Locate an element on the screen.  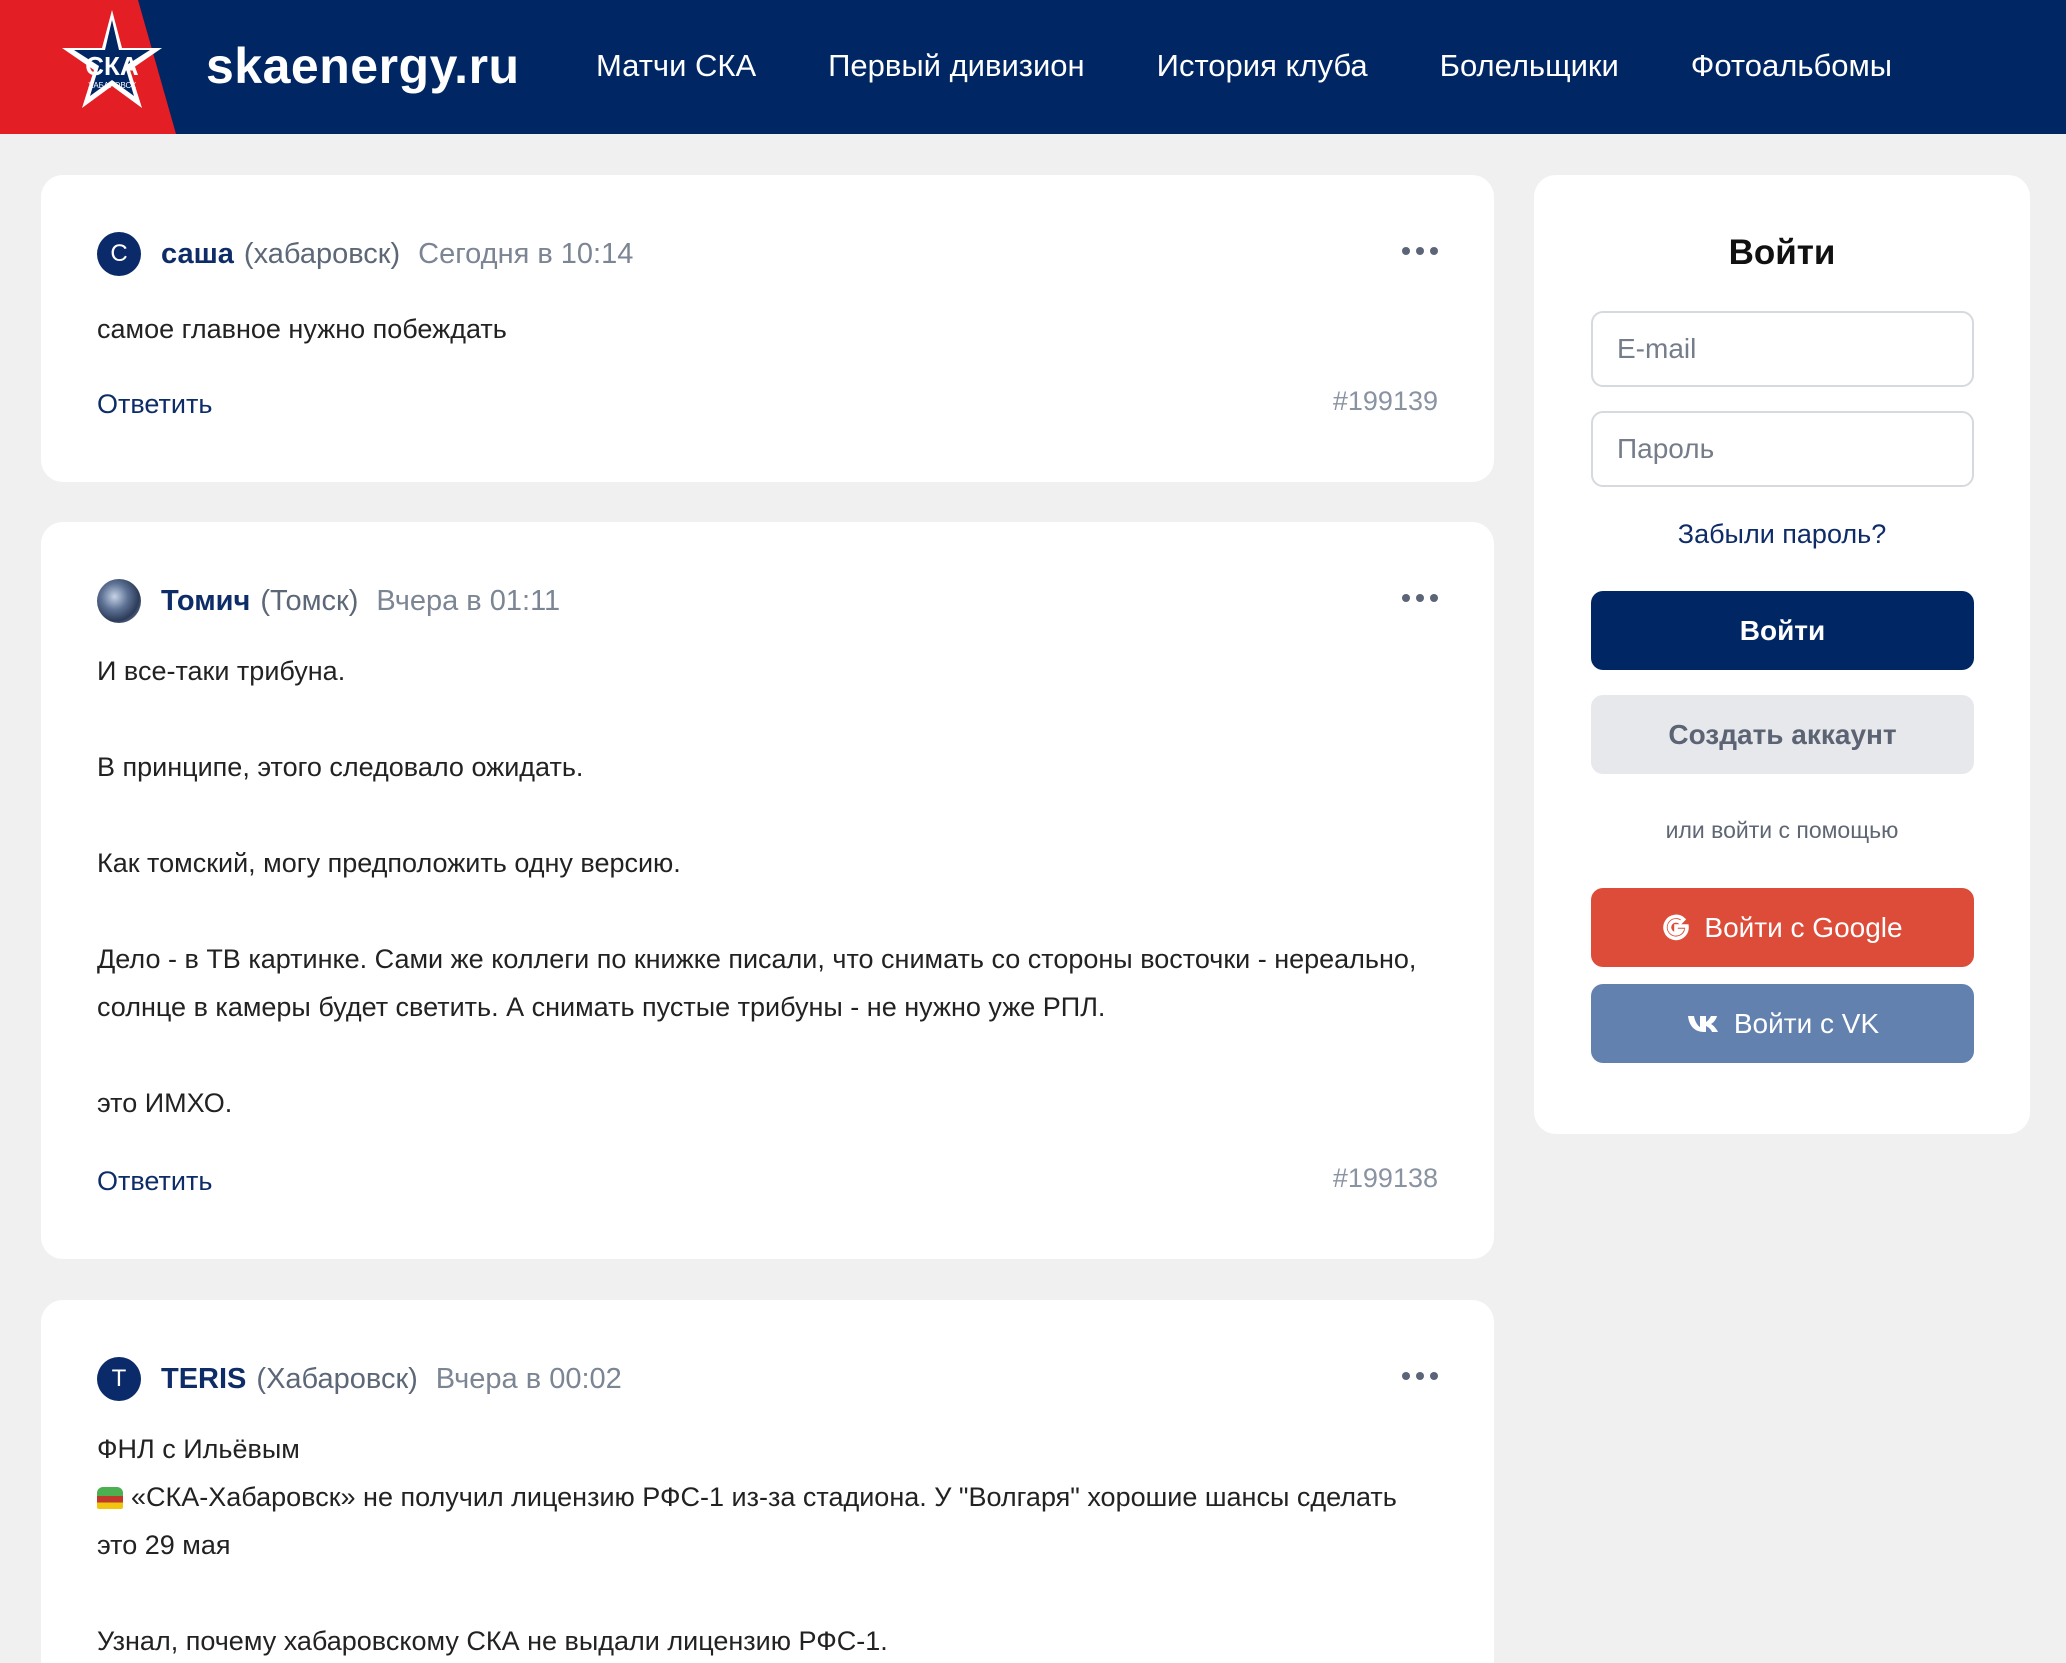
avatar: С is located at coordinates (119, 254).